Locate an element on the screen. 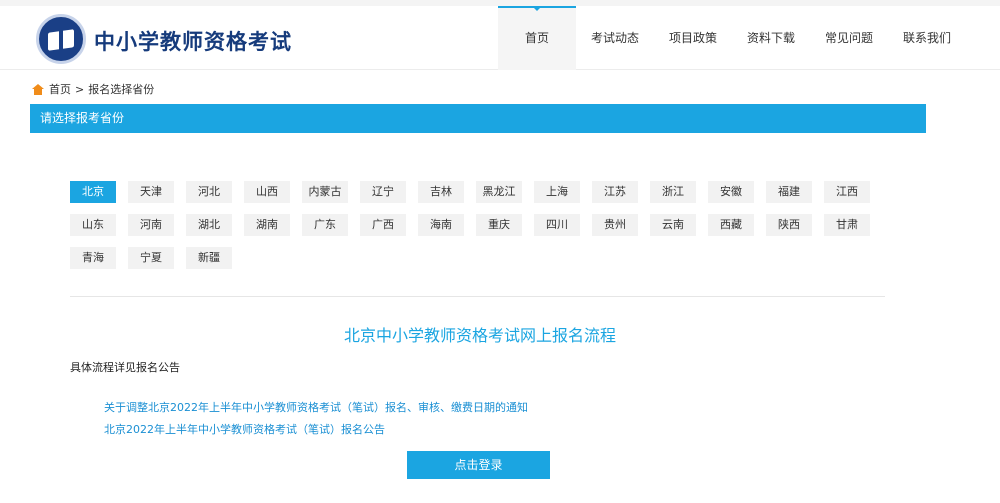 Image resolution: width=1000 pixels, height=503 pixels. province-button: 安徽 is located at coordinates (731, 192).